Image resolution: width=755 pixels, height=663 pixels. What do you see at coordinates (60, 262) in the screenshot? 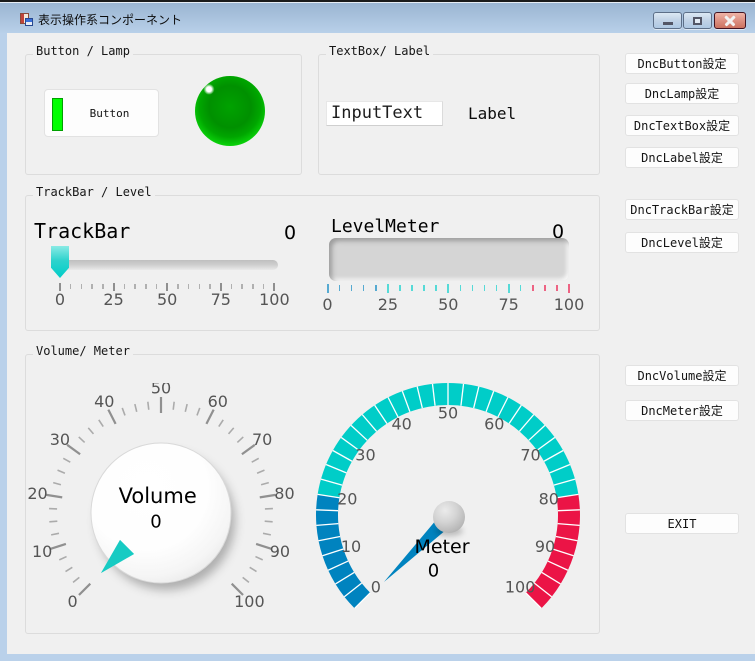
I see `trackbar-thumb` at bounding box center [60, 262].